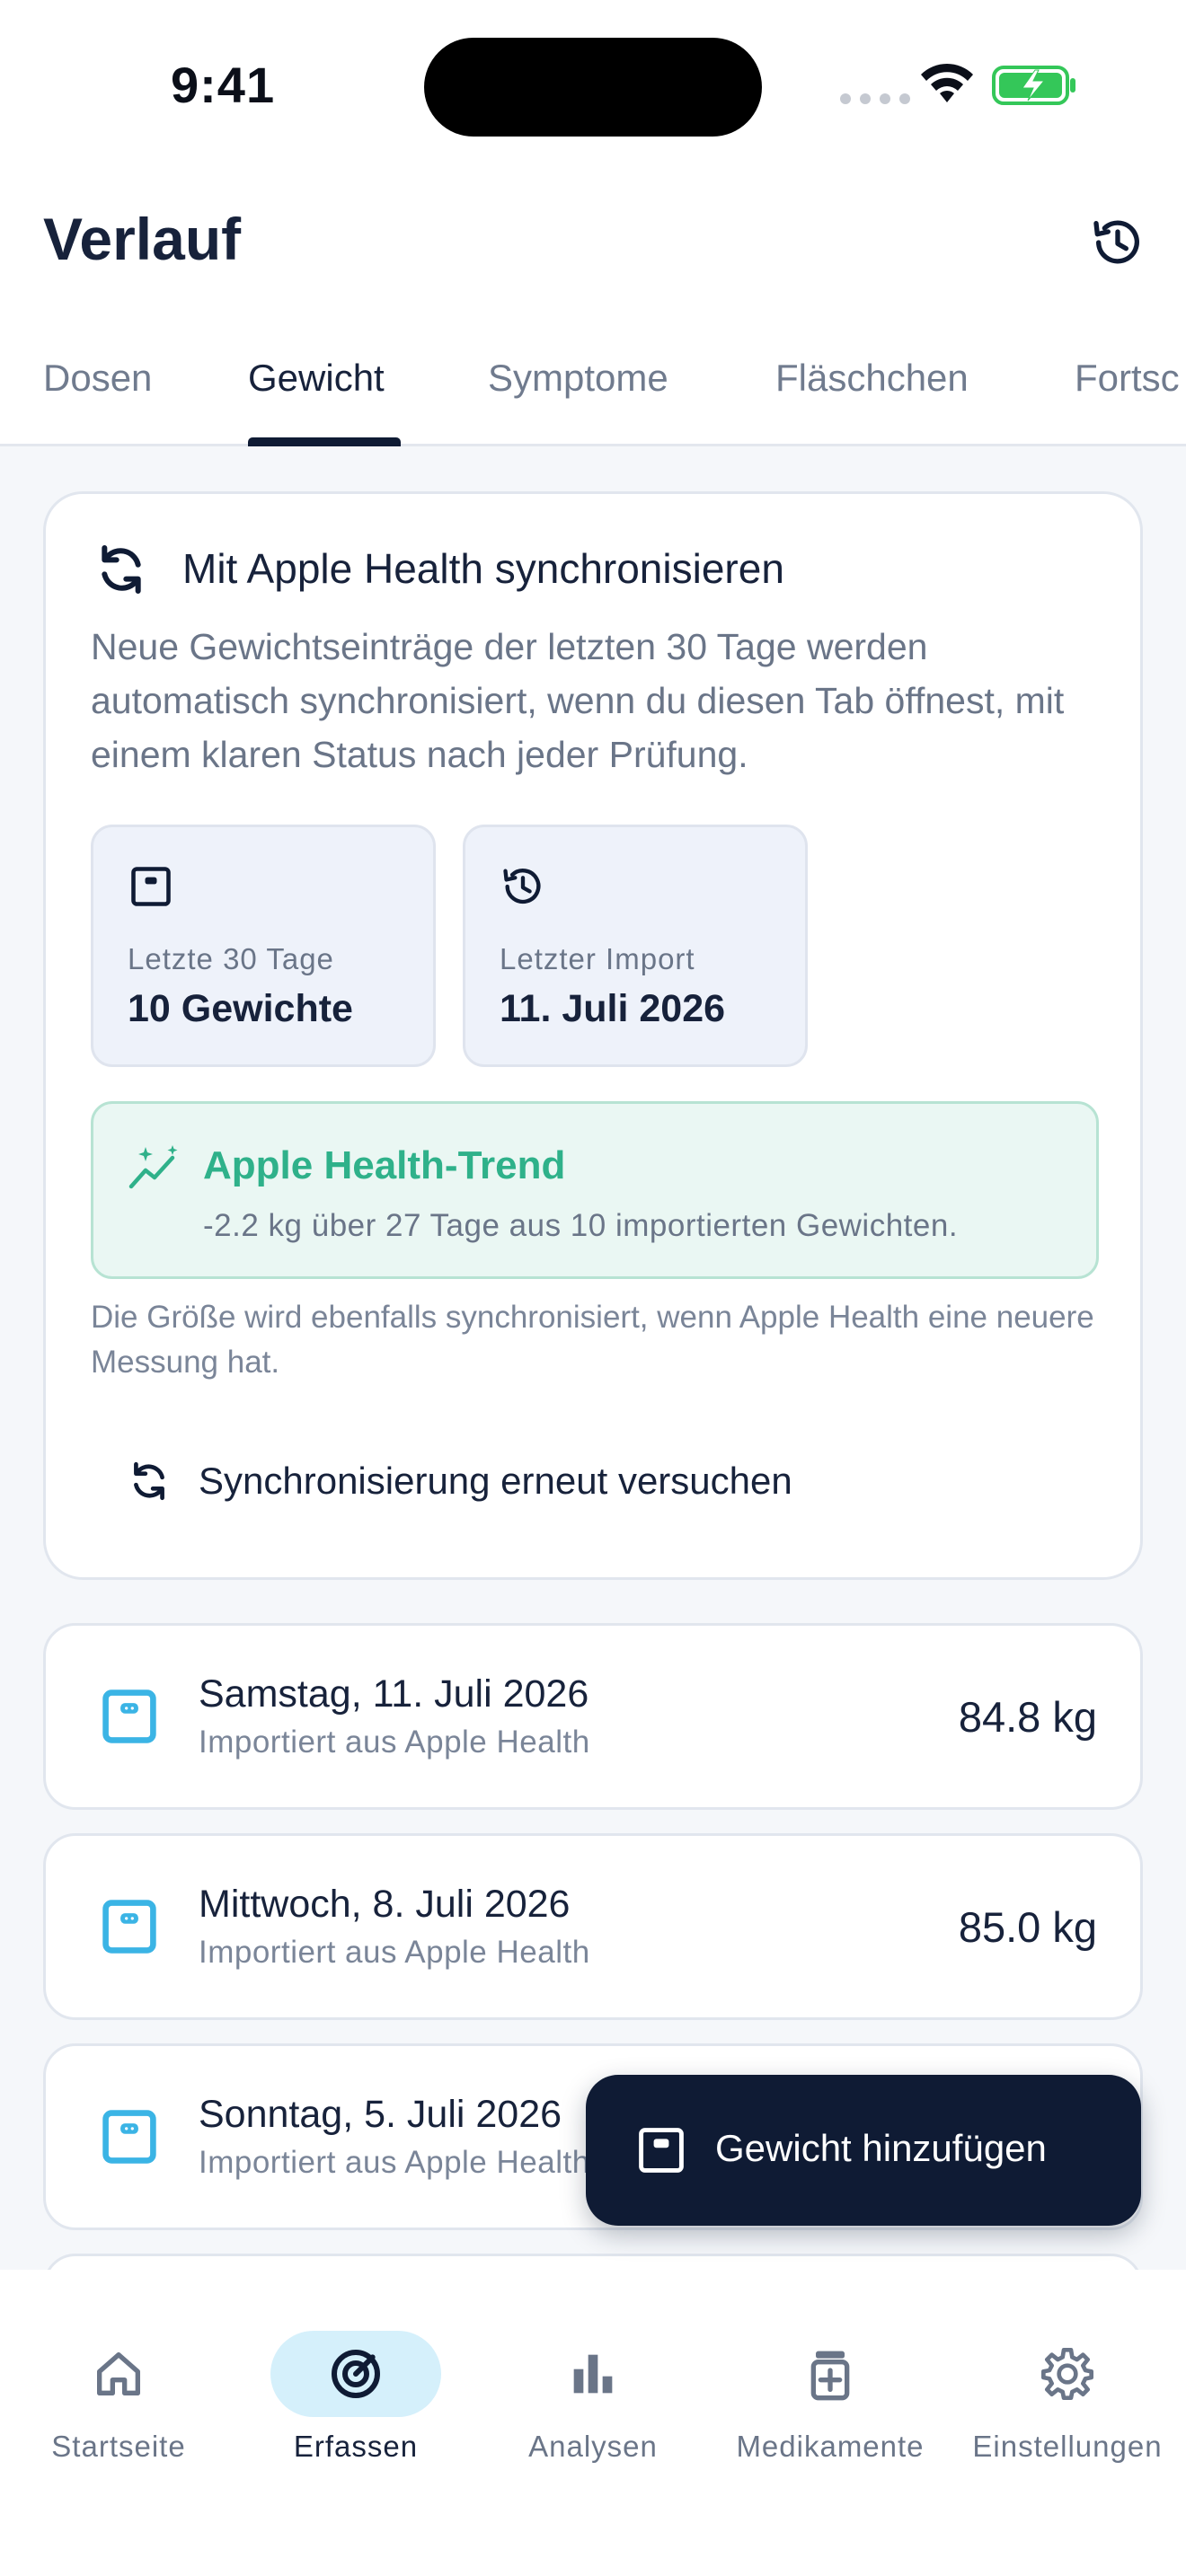 This screenshot has width=1186, height=2576. I want to click on tab-dosen: Dosen, so click(97, 378).